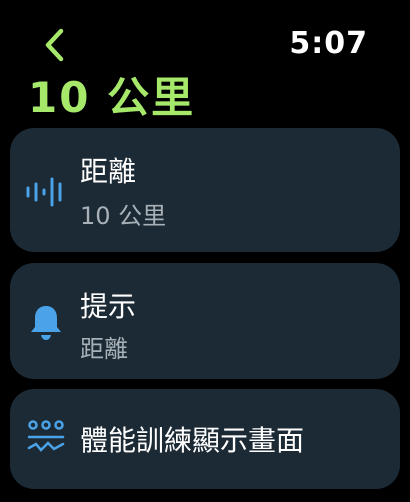  What do you see at coordinates (46, 322) in the screenshot?
I see `bell-icon` at bounding box center [46, 322].